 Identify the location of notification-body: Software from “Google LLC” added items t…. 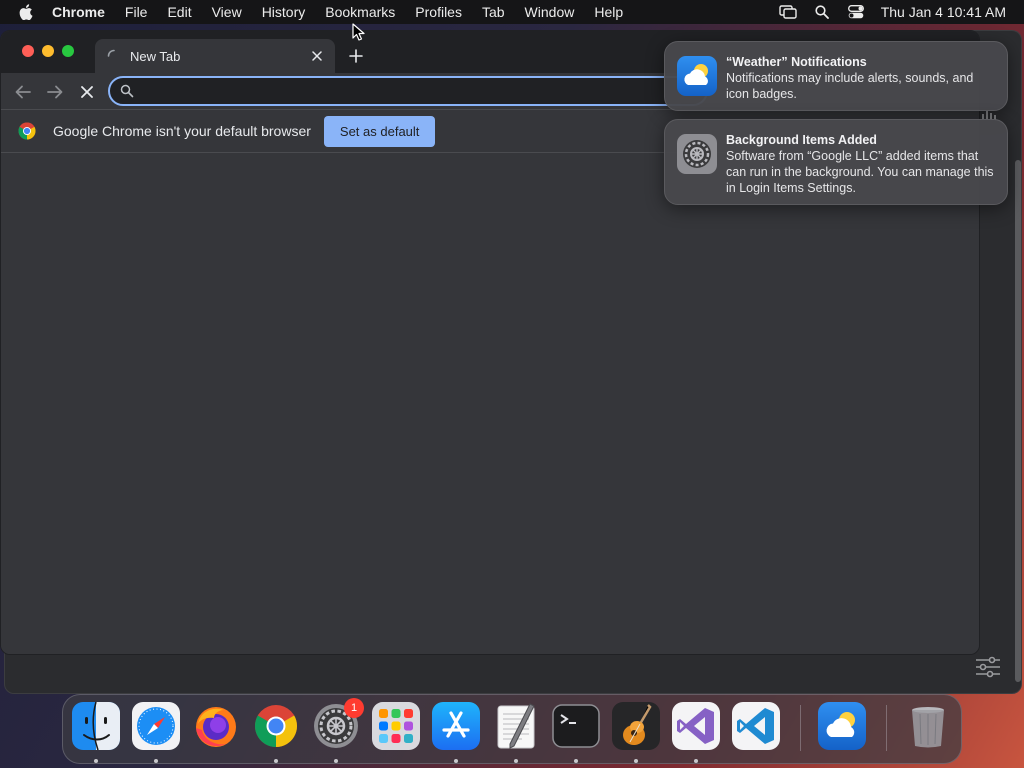
(860, 172).